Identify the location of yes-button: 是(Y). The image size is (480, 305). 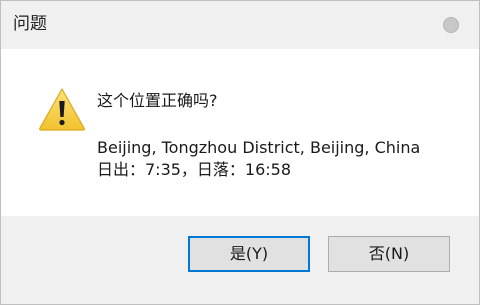
(249, 254).